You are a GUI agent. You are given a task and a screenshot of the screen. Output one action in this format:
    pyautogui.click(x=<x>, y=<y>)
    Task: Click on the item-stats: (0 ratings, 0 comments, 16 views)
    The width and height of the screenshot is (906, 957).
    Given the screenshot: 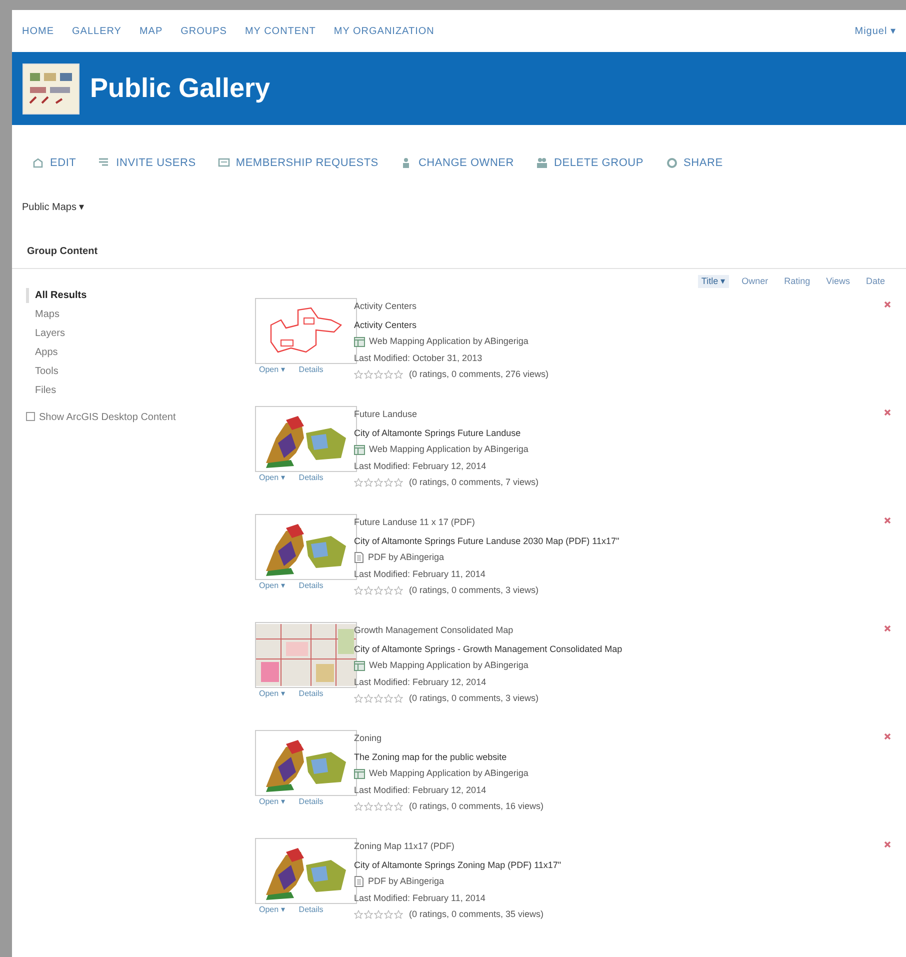 What is the action you would take?
    pyautogui.click(x=476, y=806)
    